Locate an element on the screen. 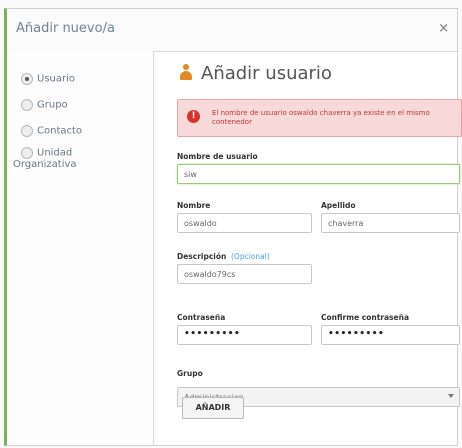 The height and width of the screenshot is (448, 462). radio-button-selected is located at coordinates (27, 79).